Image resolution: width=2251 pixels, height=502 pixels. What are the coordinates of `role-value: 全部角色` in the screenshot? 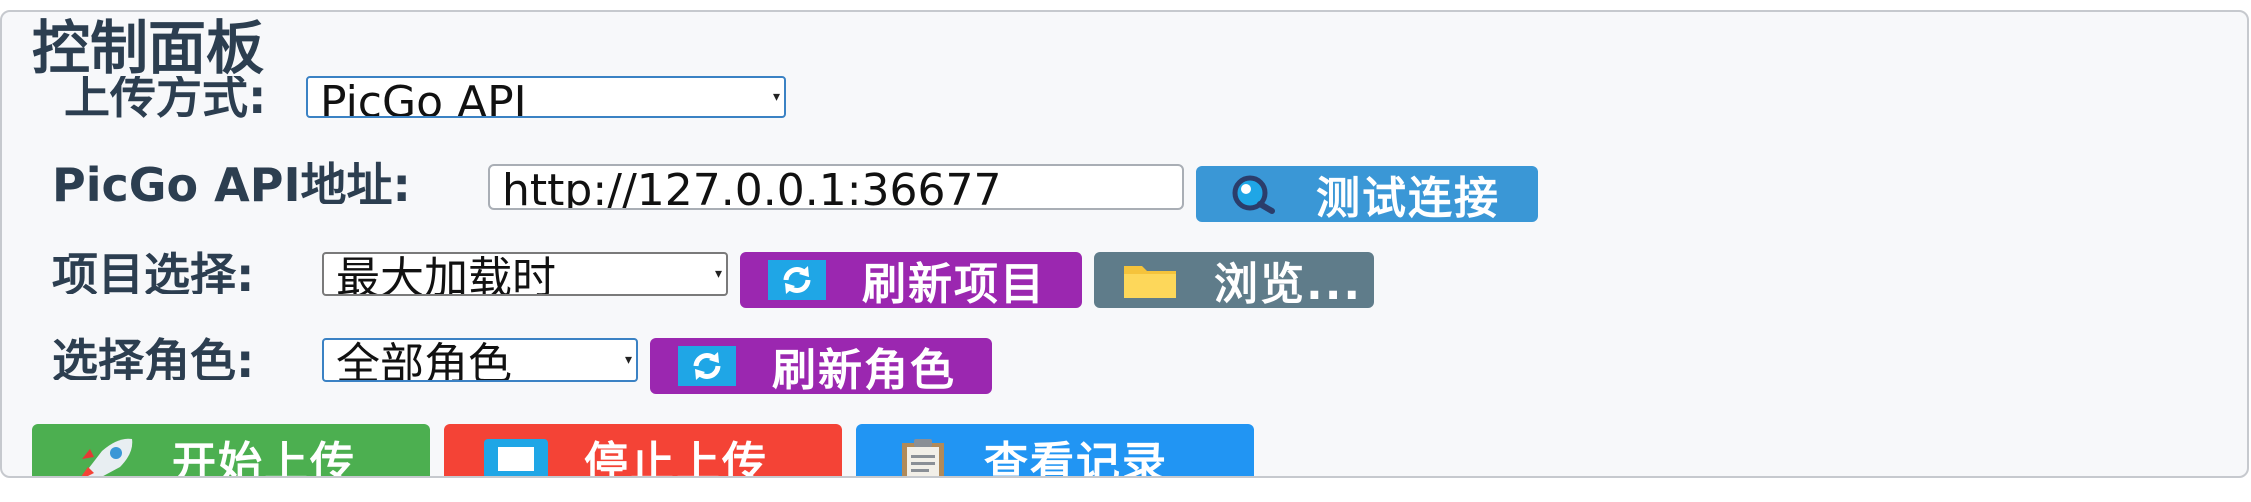 It's located at (424, 360).